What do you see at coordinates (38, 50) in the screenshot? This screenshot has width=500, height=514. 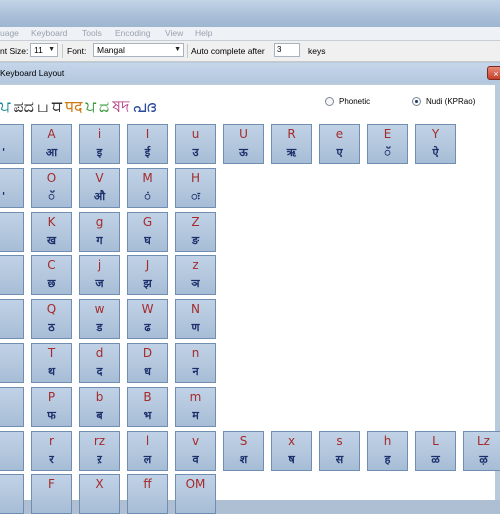 I see `font-size-value: 11` at bounding box center [38, 50].